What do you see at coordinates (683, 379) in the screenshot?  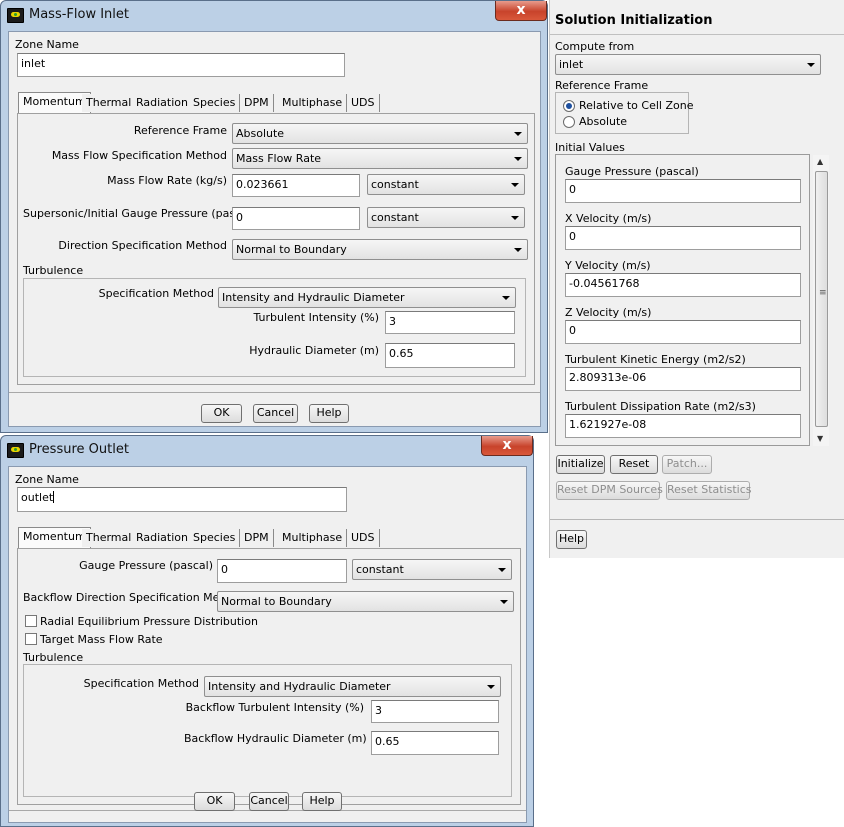 I see `turbulent-kinetic-energy-input: 2.809313e-06` at bounding box center [683, 379].